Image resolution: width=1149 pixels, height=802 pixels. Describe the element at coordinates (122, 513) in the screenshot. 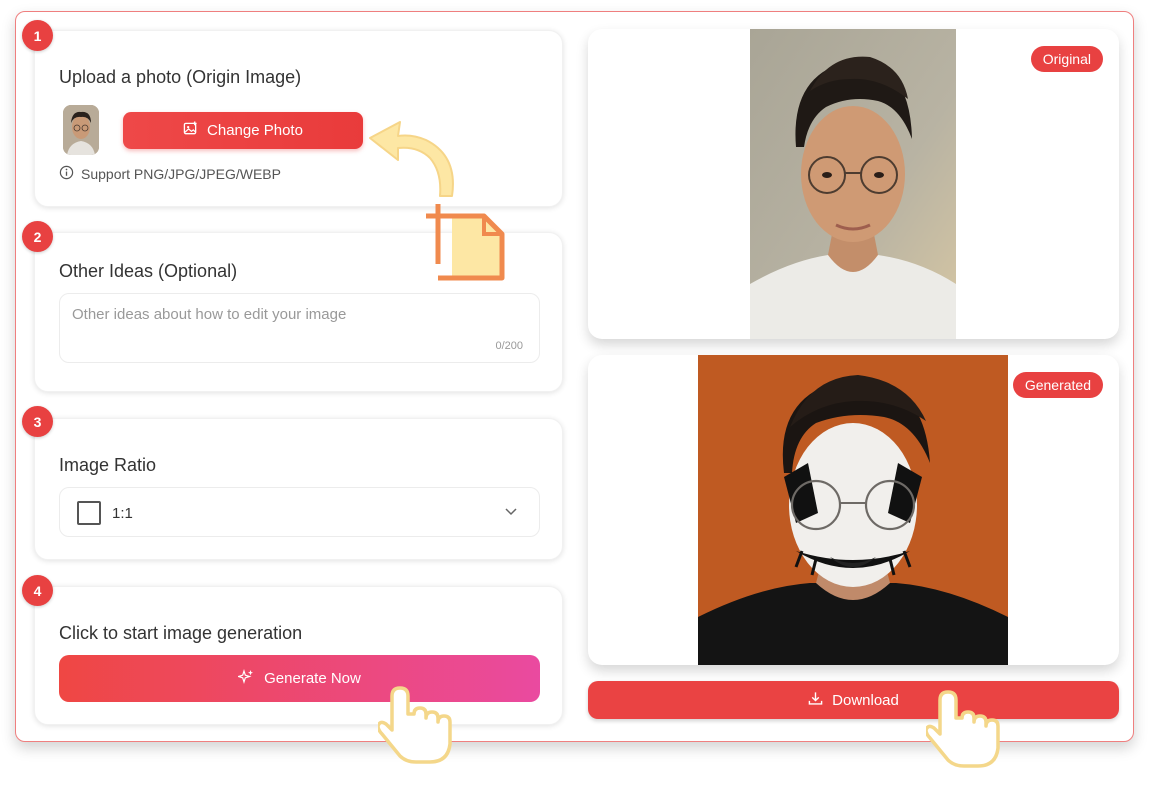

I see `ratio-value: 1:1` at that location.